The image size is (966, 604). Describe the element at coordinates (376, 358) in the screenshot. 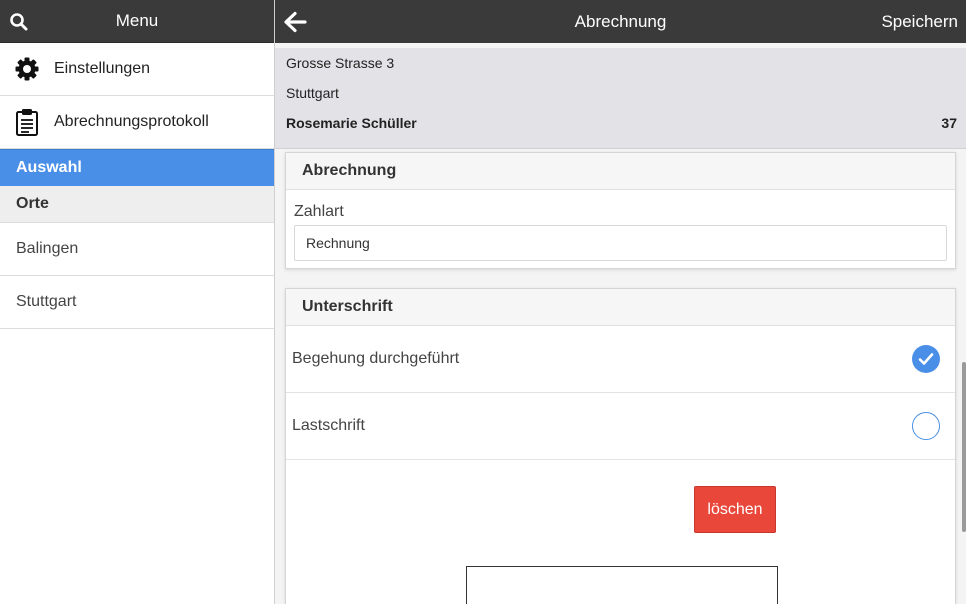

I see `inspection-done-label: Begehung durchgeführt` at that location.